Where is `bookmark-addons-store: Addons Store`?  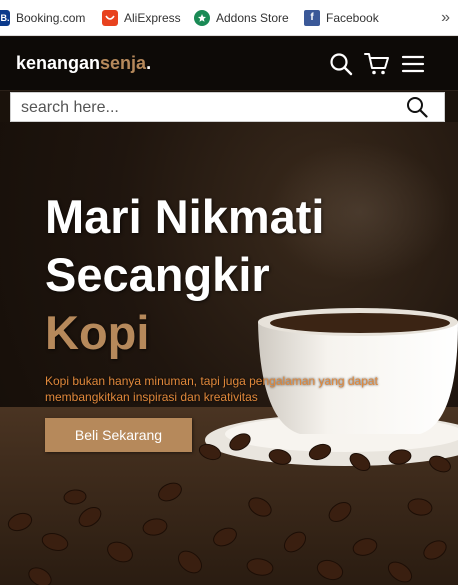
bookmark-addons-store: Addons Store is located at coordinates (241, 18).